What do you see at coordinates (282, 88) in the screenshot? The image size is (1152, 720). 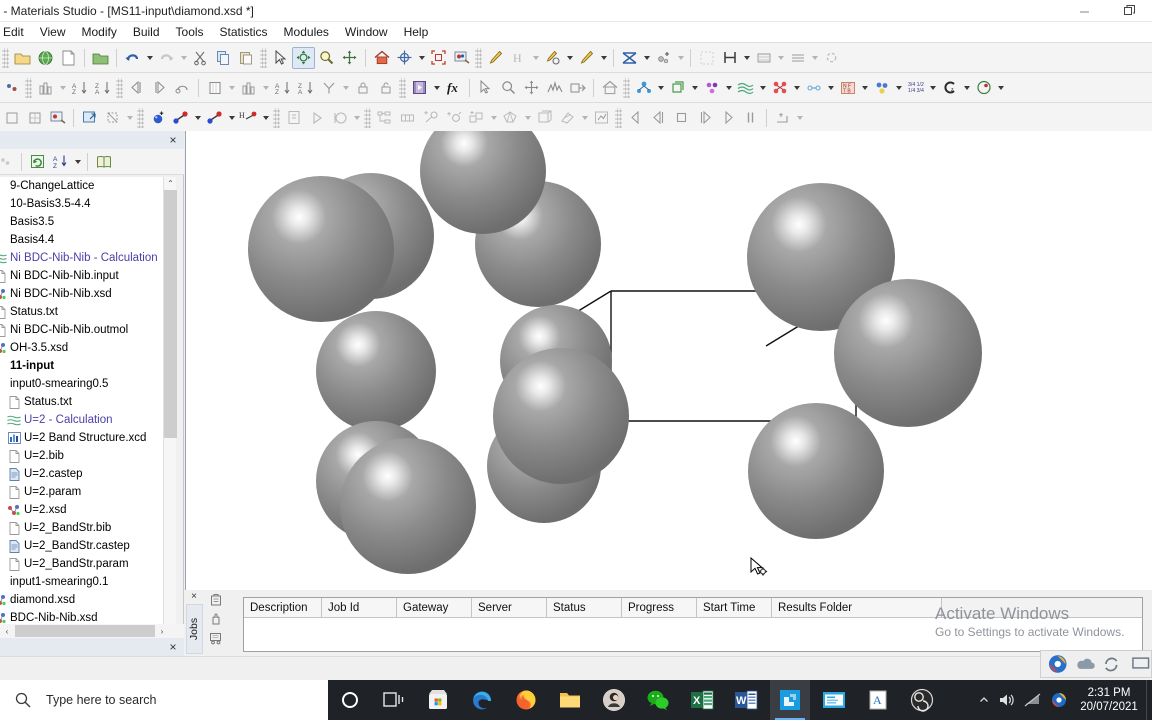 I see `sort-az-icon: AZ` at bounding box center [282, 88].